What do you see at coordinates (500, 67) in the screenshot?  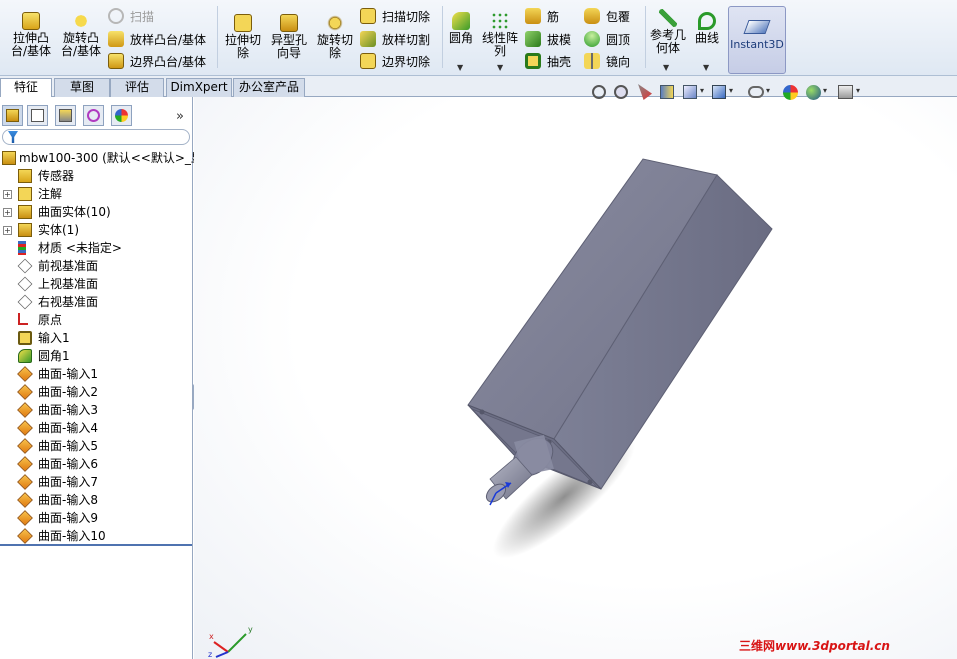 I see `pattern-dropdown-arrow: ▼` at bounding box center [500, 67].